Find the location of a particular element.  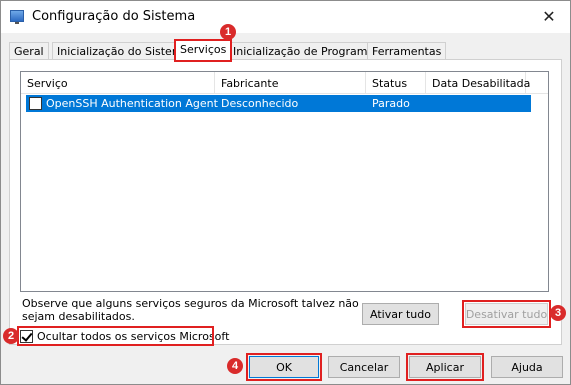

cell-manufacturer: Desconhecido is located at coordinates (260, 103).